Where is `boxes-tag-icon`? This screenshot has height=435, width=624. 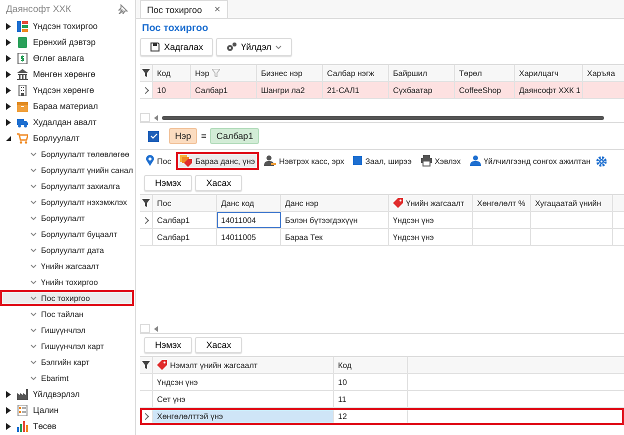 boxes-tag-icon is located at coordinates (186, 161).